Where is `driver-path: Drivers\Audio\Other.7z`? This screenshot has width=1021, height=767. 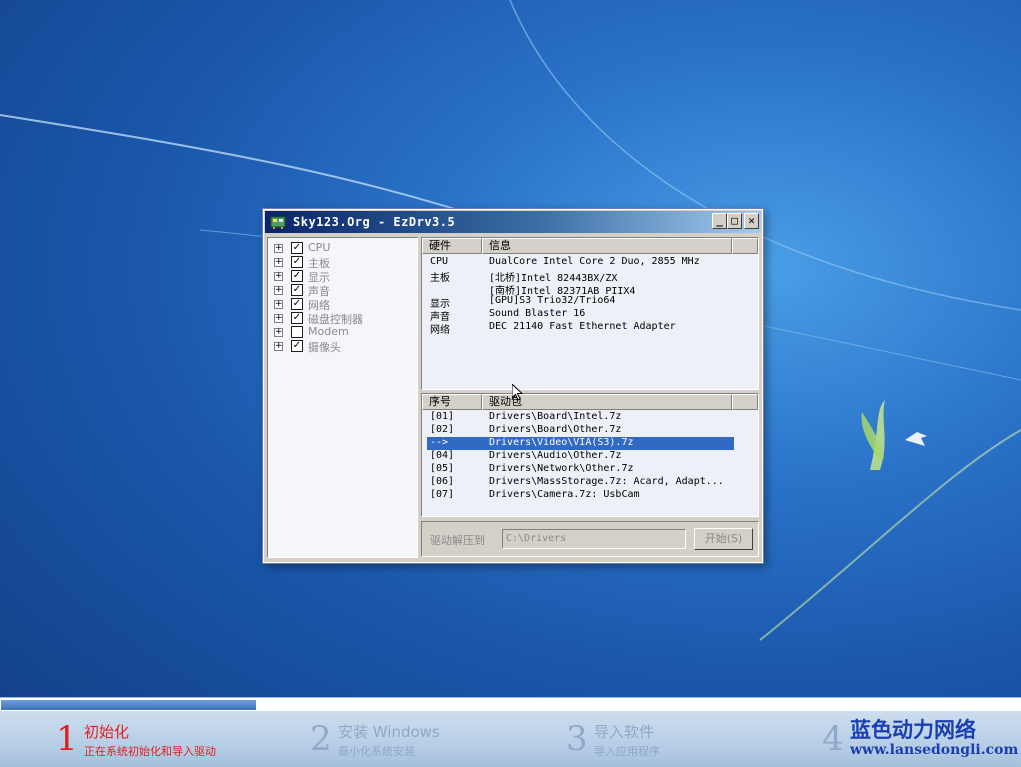
driver-path: Drivers\Audio\Other.7z is located at coordinates (555, 455).